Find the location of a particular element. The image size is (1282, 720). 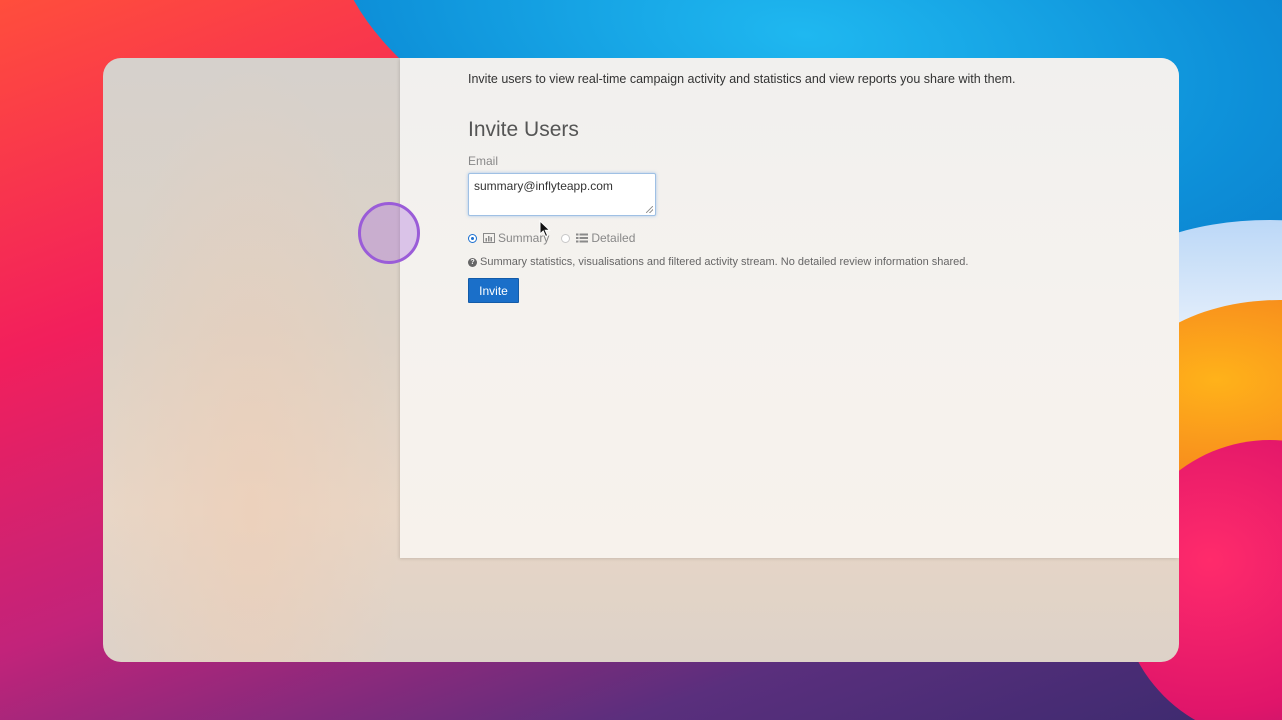

detailed-option-label: Detailed is located at coordinates (613, 238).